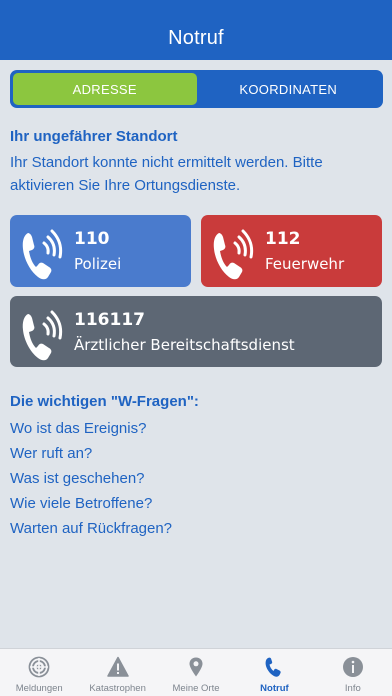  What do you see at coordinates (289, 89) in the screenshot?
I see `segment-coordinates: KOORDINATEN` at bounding box center [289, 89].